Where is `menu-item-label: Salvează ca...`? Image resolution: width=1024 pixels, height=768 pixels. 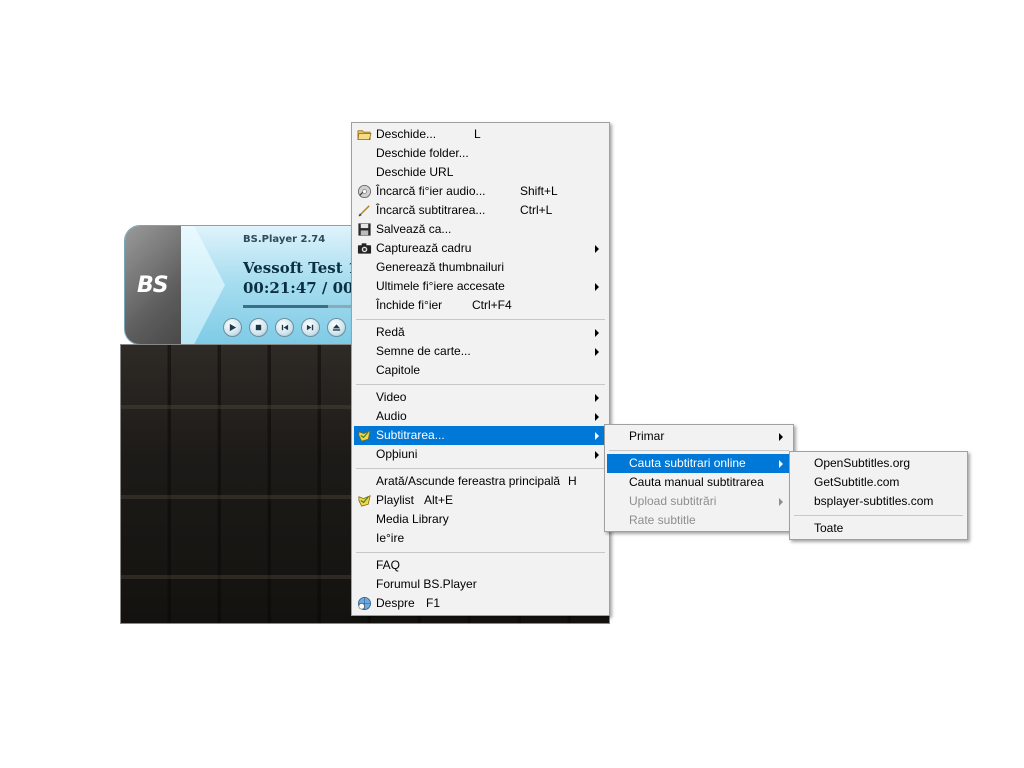
menu-item-label: Salvează ca... is located at coordinates (414, 229).